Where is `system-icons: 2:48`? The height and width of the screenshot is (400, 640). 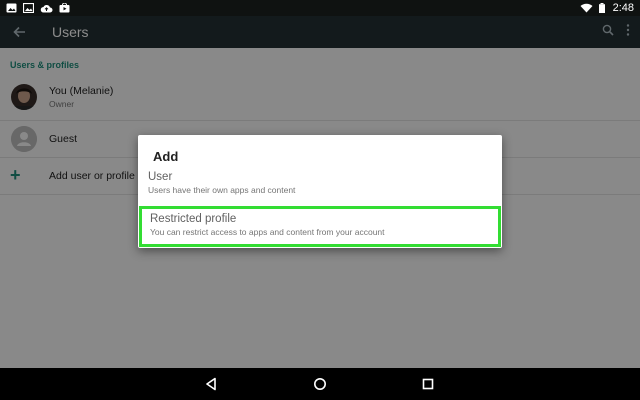
system-icons: 2:48 is located at coordinates (607, 8).